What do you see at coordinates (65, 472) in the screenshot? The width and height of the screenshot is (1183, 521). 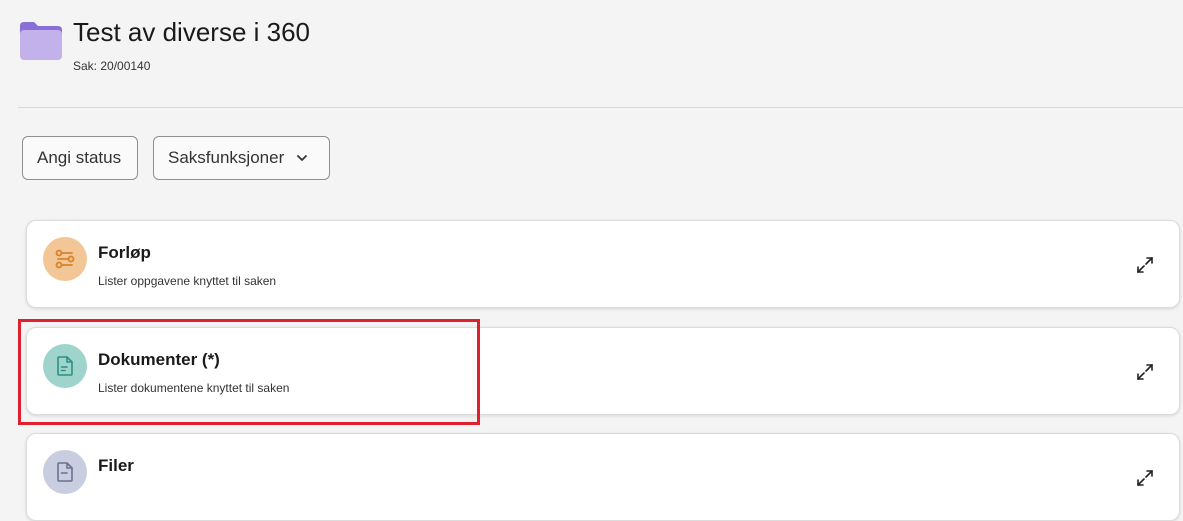 I see `file-icon` at bounding box center [65, 472].